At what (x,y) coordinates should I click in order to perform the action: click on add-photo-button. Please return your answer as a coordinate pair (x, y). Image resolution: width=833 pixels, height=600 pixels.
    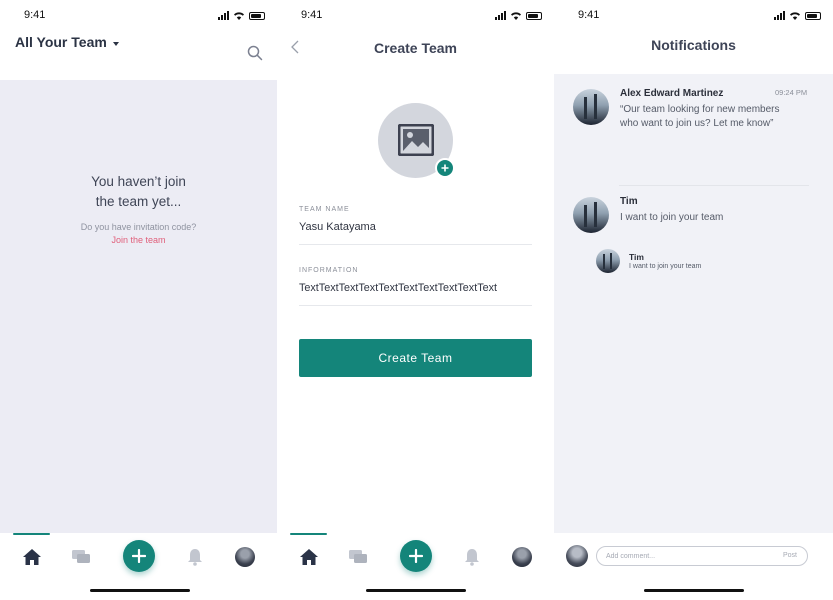
    Looking at the image, I should click on (445, 168).